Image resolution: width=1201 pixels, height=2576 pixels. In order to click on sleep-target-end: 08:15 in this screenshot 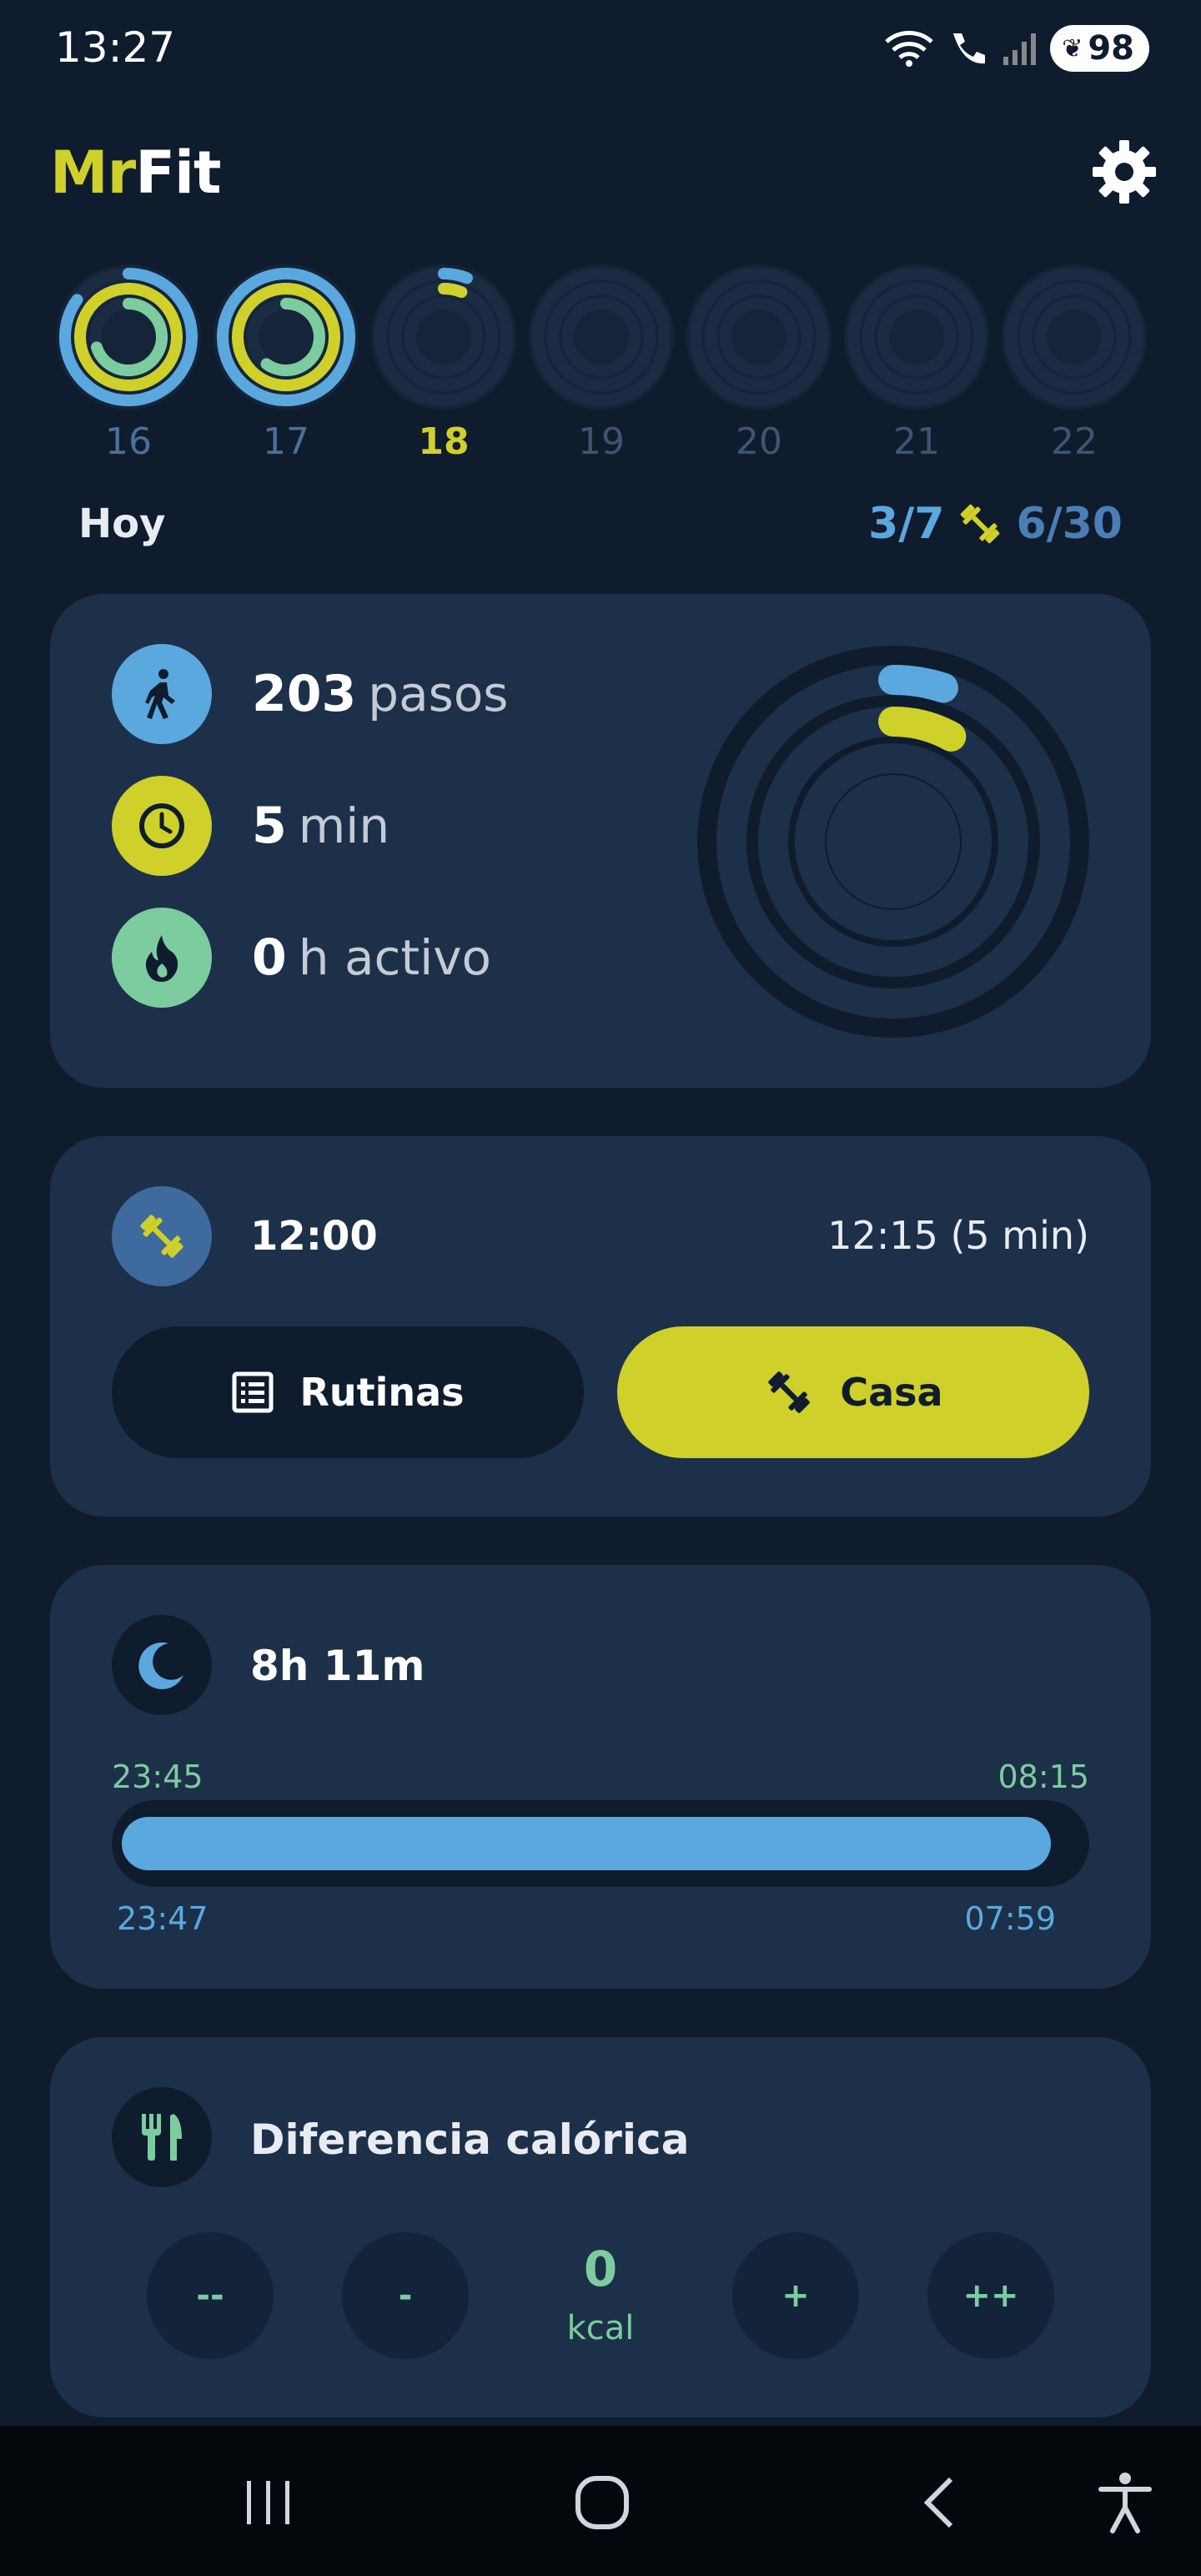, I will do `click(1043, 1776)`.